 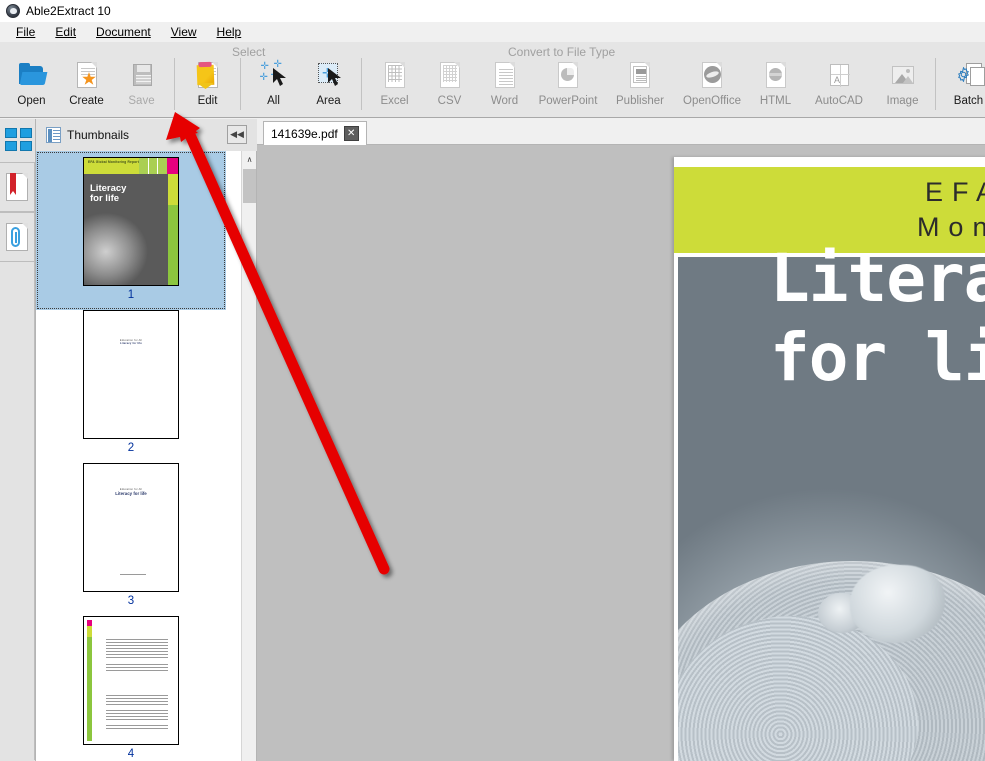 What do you see at coordinates (492, 32) in the screenshot?
I see `menu-bar: File Edit Document View Help` at bounding box center [492, 32].